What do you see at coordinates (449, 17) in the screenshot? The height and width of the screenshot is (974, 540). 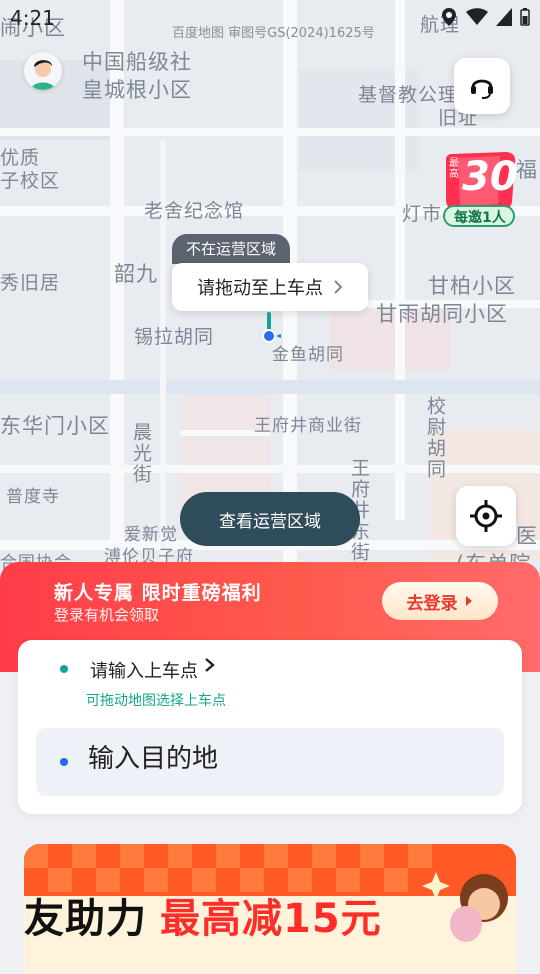 I see `location-icon` at bounding box center [449, 17].